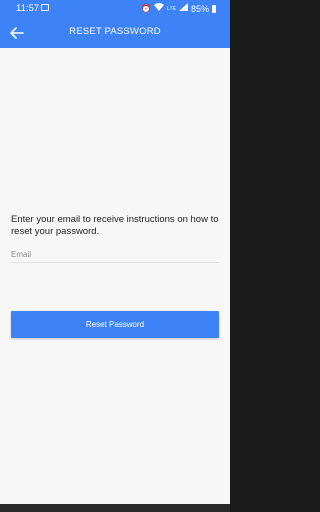 Image resolution: width=320 pixels, height=512 pixels. I want to click on reset-password-button: Reset Password, so click(115, 324).